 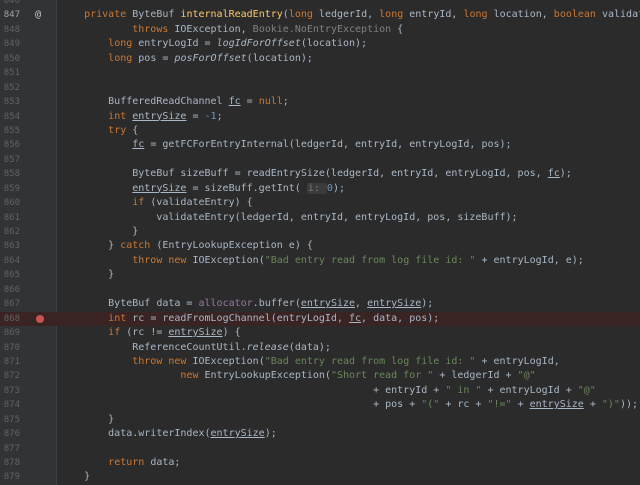 What do you see at coordinates (320, 463) in the screenshot?
I see `code-line: 878 return data;` at bounding box center [320, 463].